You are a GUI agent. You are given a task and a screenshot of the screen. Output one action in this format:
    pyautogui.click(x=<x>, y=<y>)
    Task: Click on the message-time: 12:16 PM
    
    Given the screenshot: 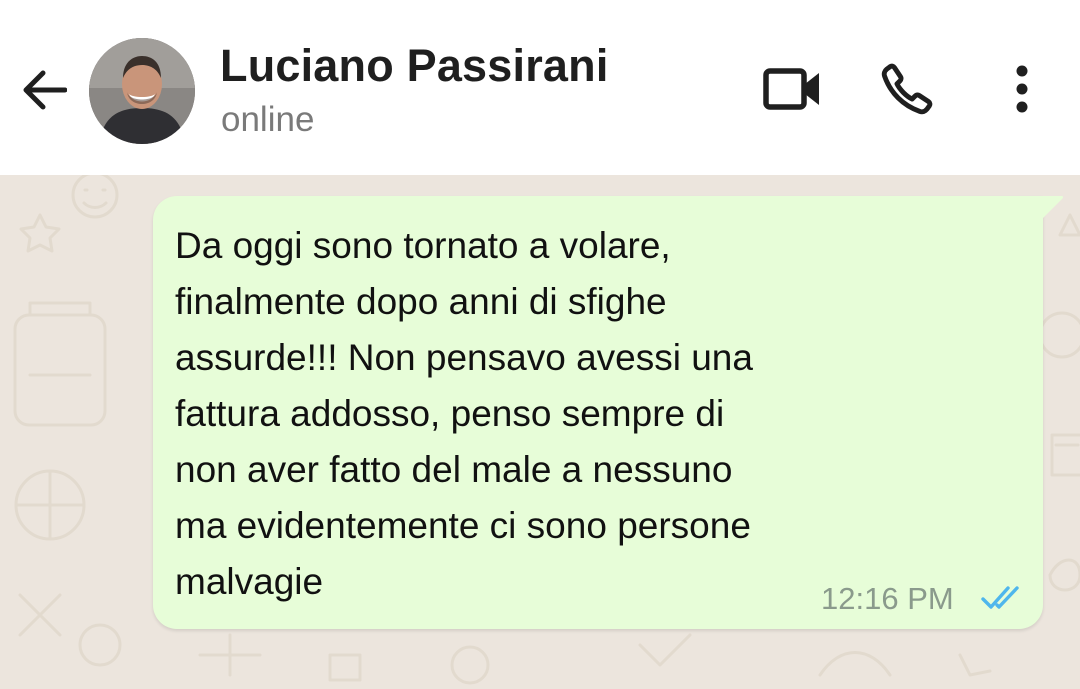 What is the action you would take?
    pyautogui.click(x=887, y=598)
    